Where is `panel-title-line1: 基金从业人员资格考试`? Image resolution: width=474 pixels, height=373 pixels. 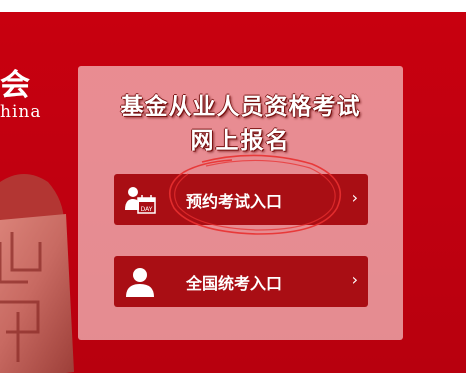 panel-title-line1: 基金从业人员资格考试 is located at coordinates (240, 106).